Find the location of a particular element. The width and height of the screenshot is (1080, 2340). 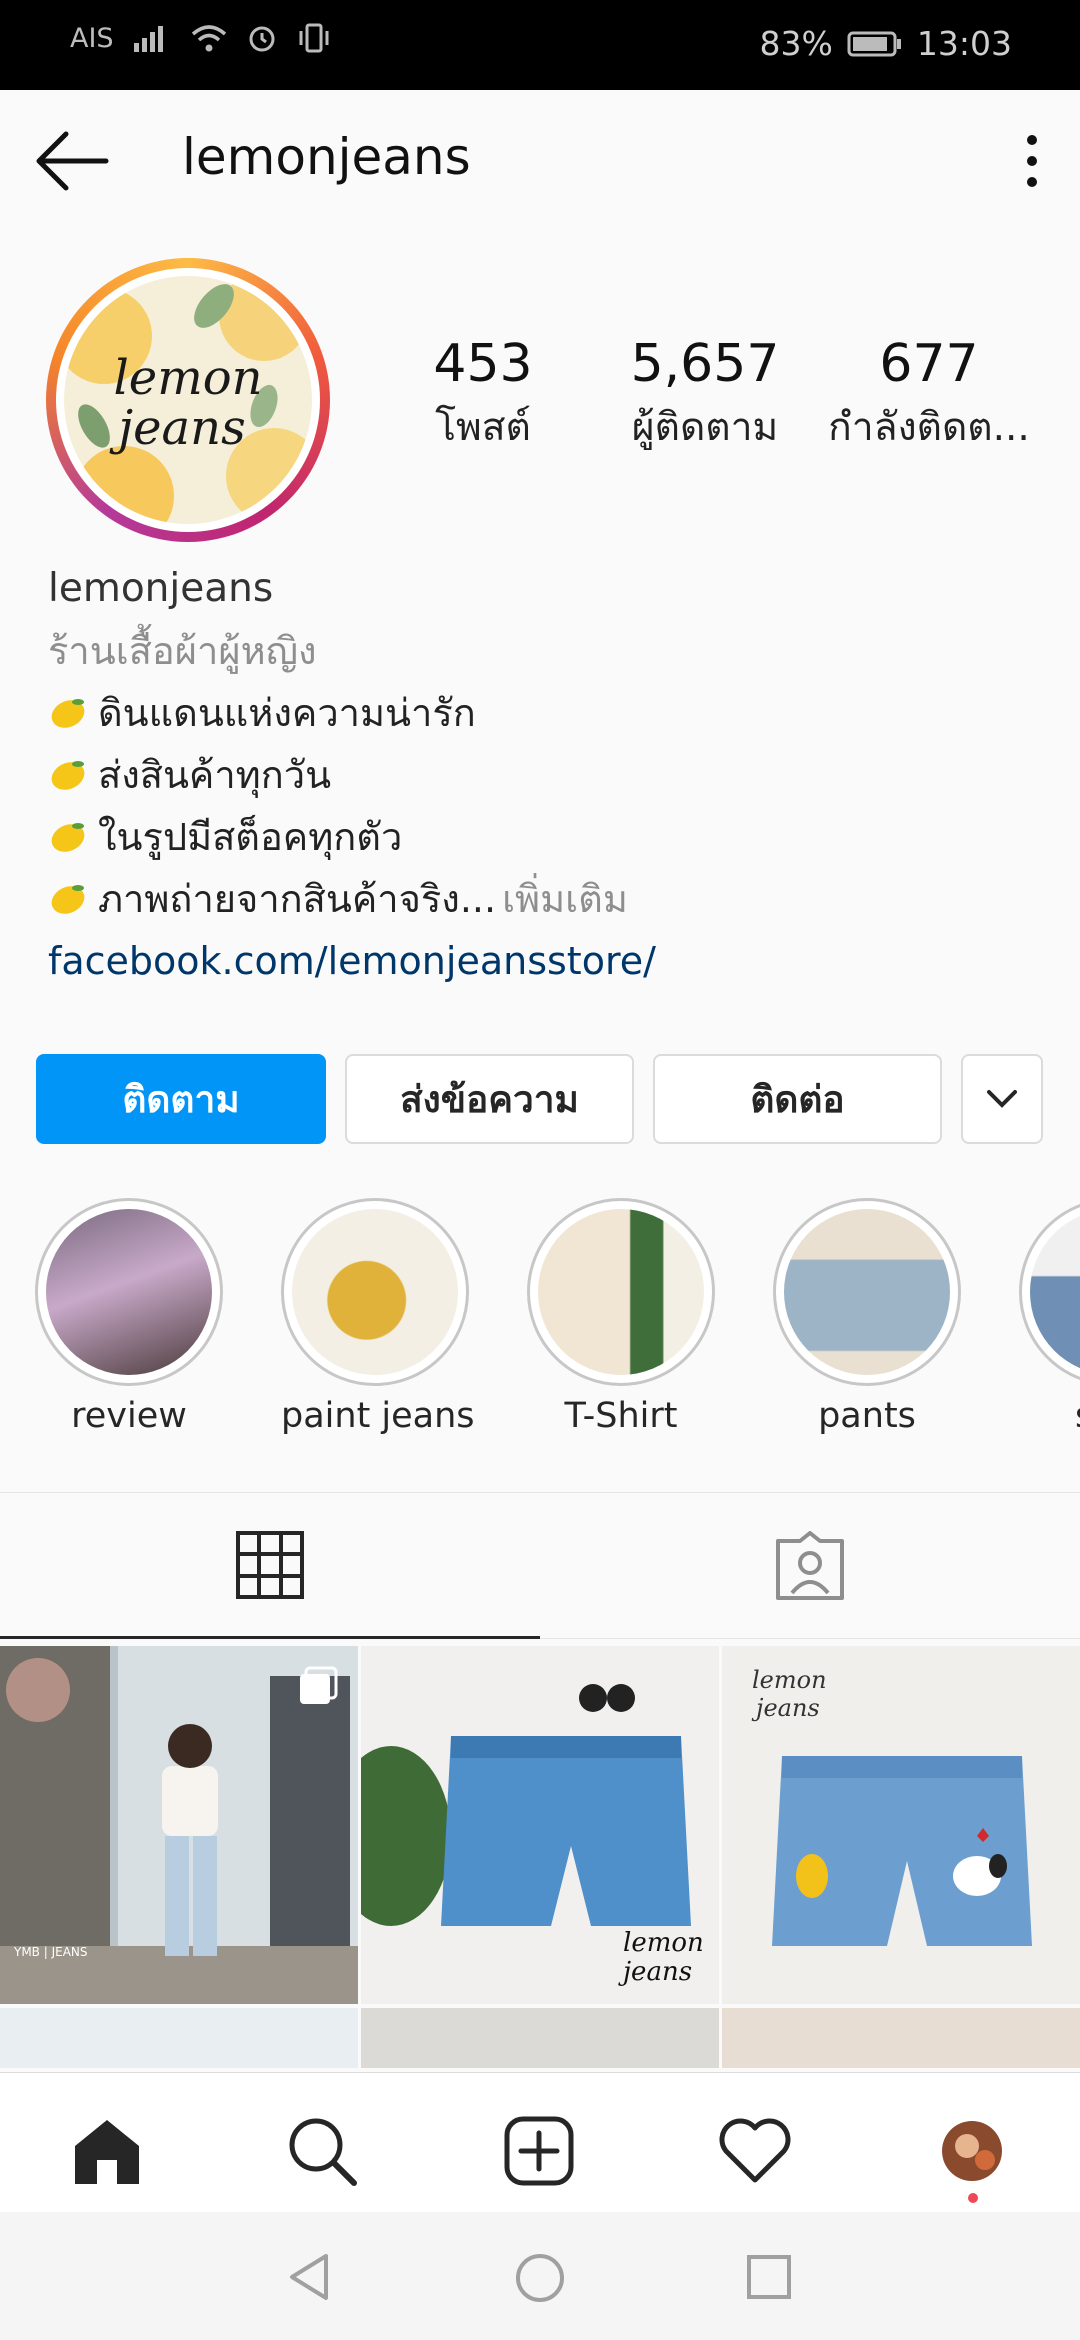

system-home-icon is located at coordinates (540, 2278).